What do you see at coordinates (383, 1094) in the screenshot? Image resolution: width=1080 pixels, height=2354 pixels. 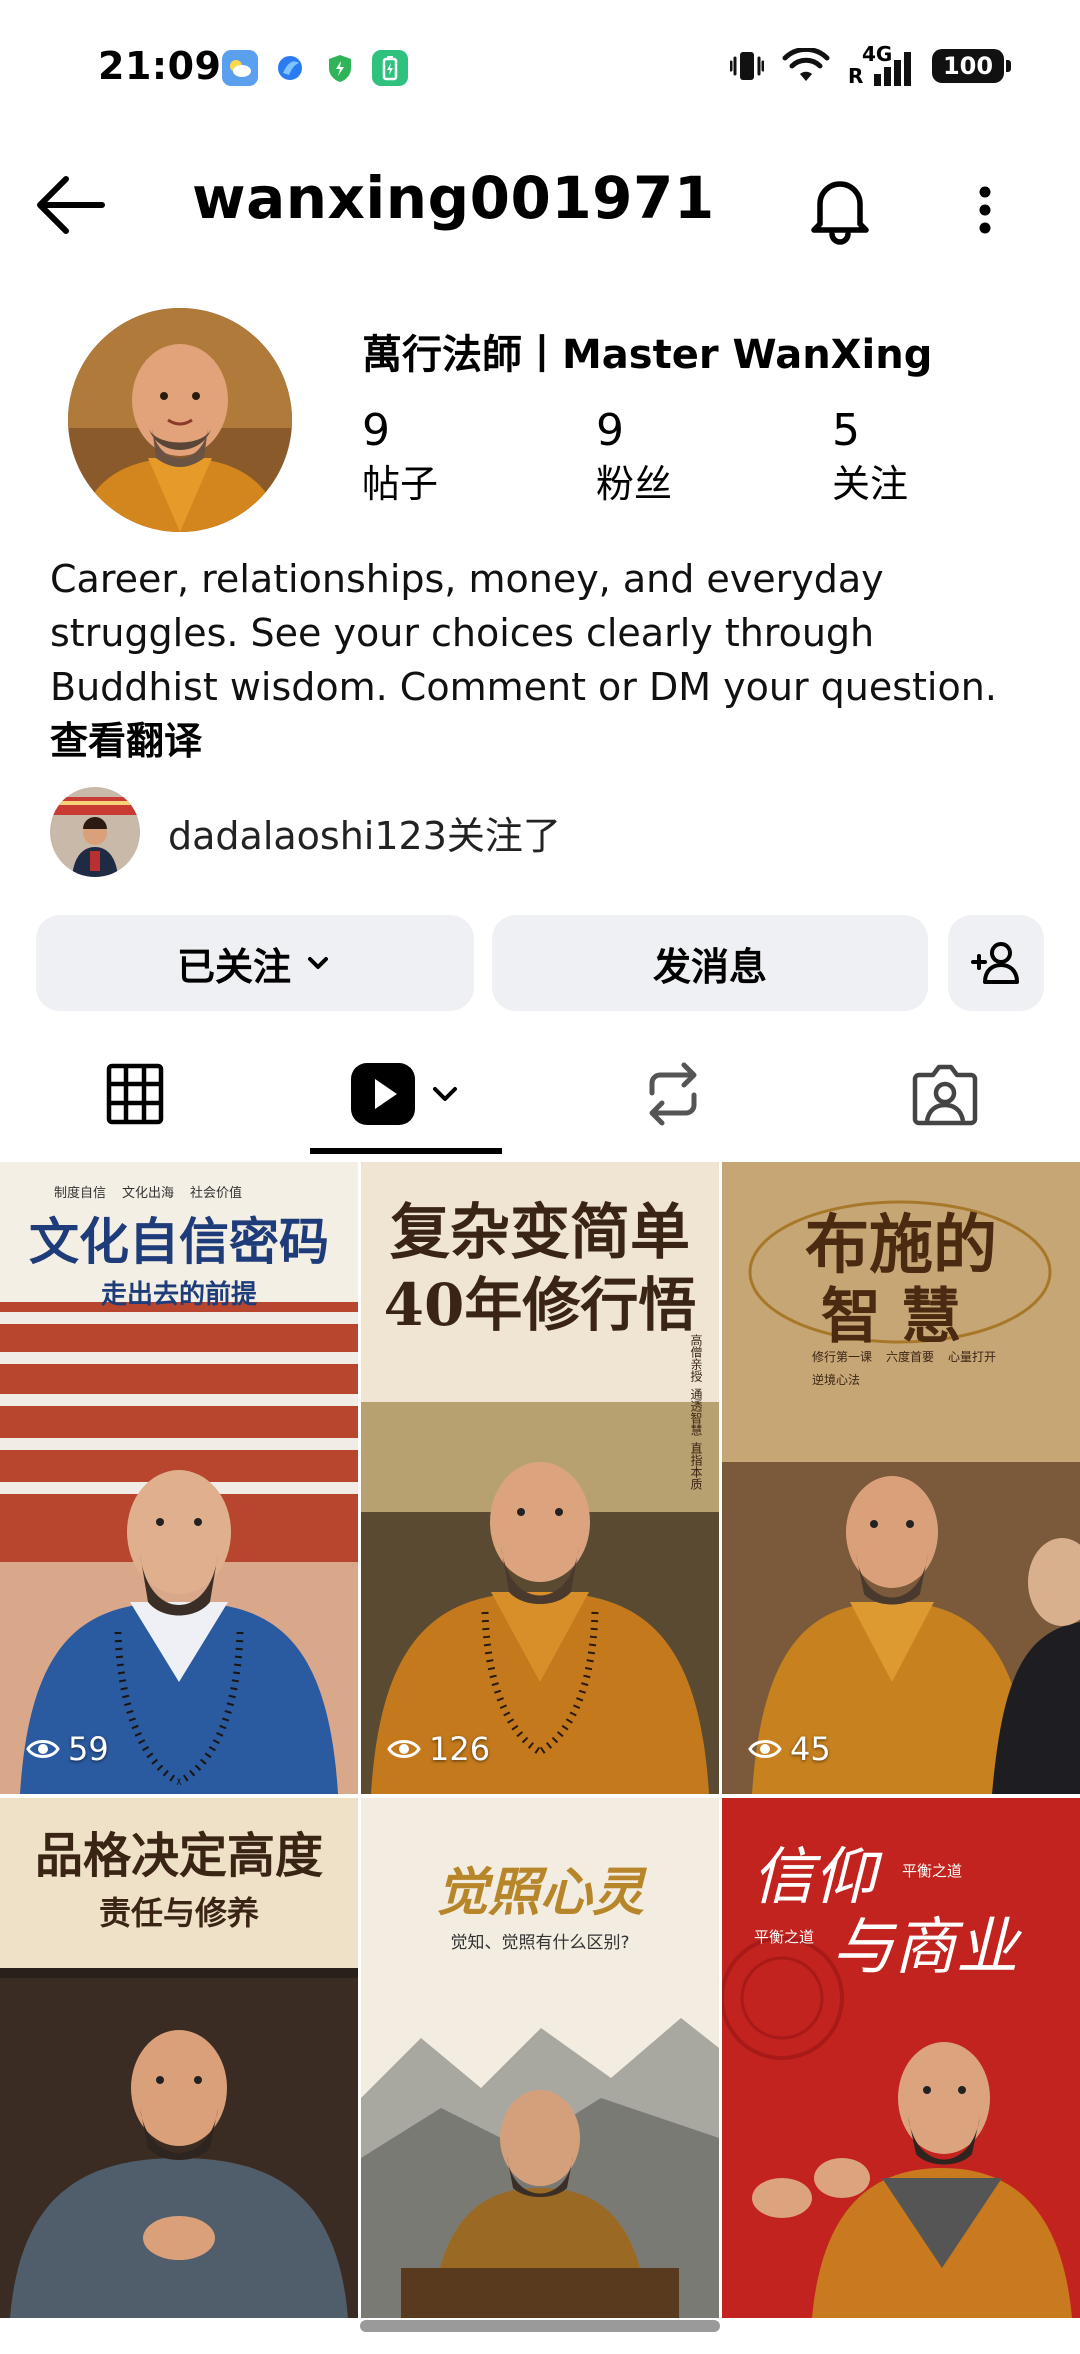 I see `reels-play-icon` at bounding box center [383, 1094].